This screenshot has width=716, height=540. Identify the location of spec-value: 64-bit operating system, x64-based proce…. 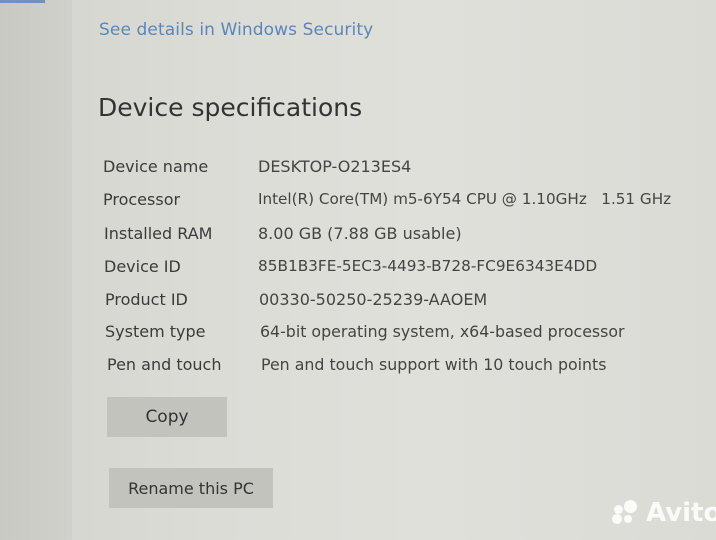
(442, 331).